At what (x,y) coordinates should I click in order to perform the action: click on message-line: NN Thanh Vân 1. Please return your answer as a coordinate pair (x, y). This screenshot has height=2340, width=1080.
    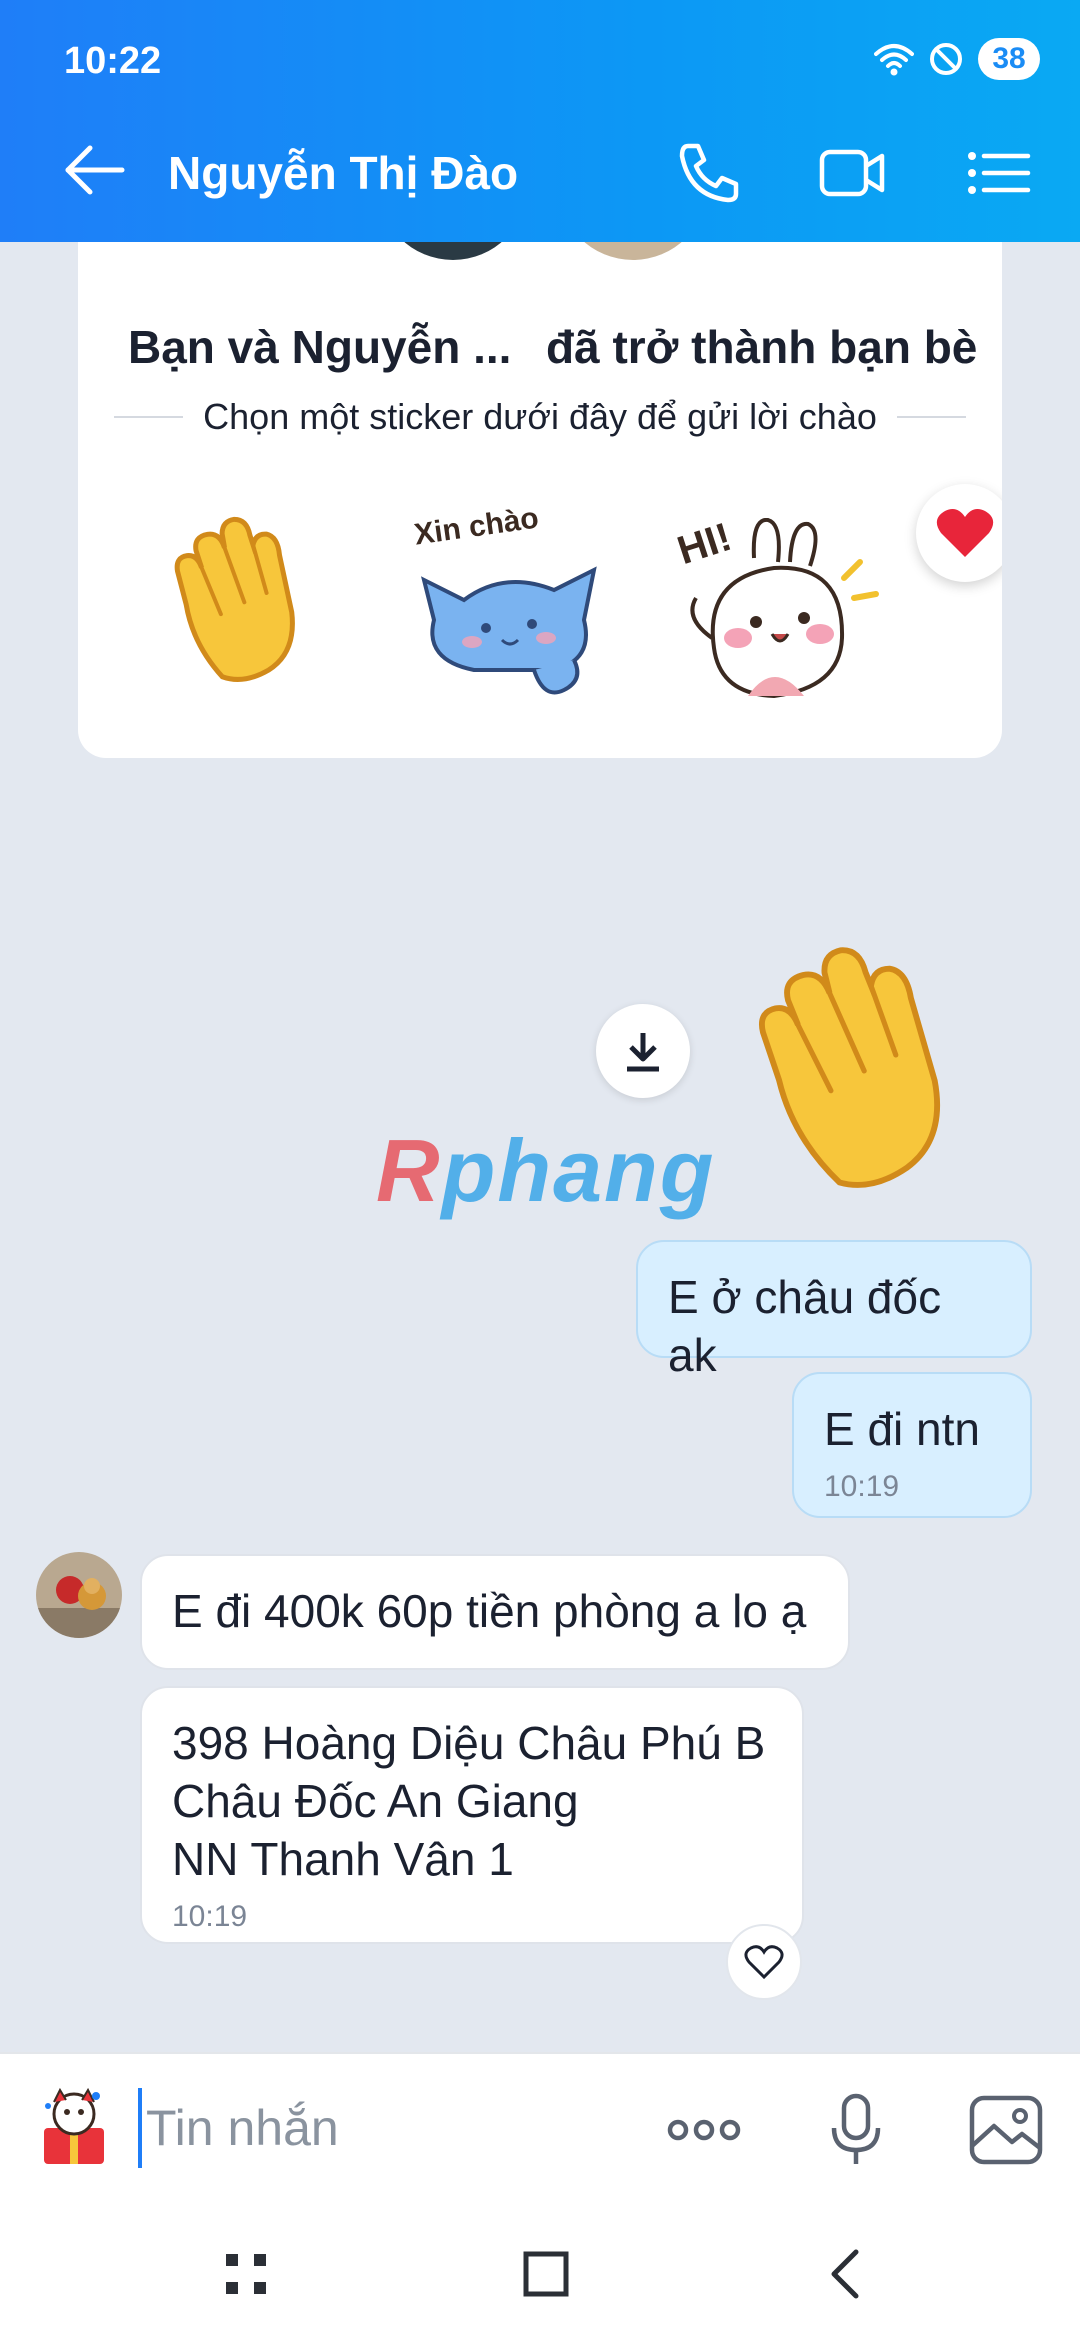
    Looking at the image, I should click on (343, 1859).